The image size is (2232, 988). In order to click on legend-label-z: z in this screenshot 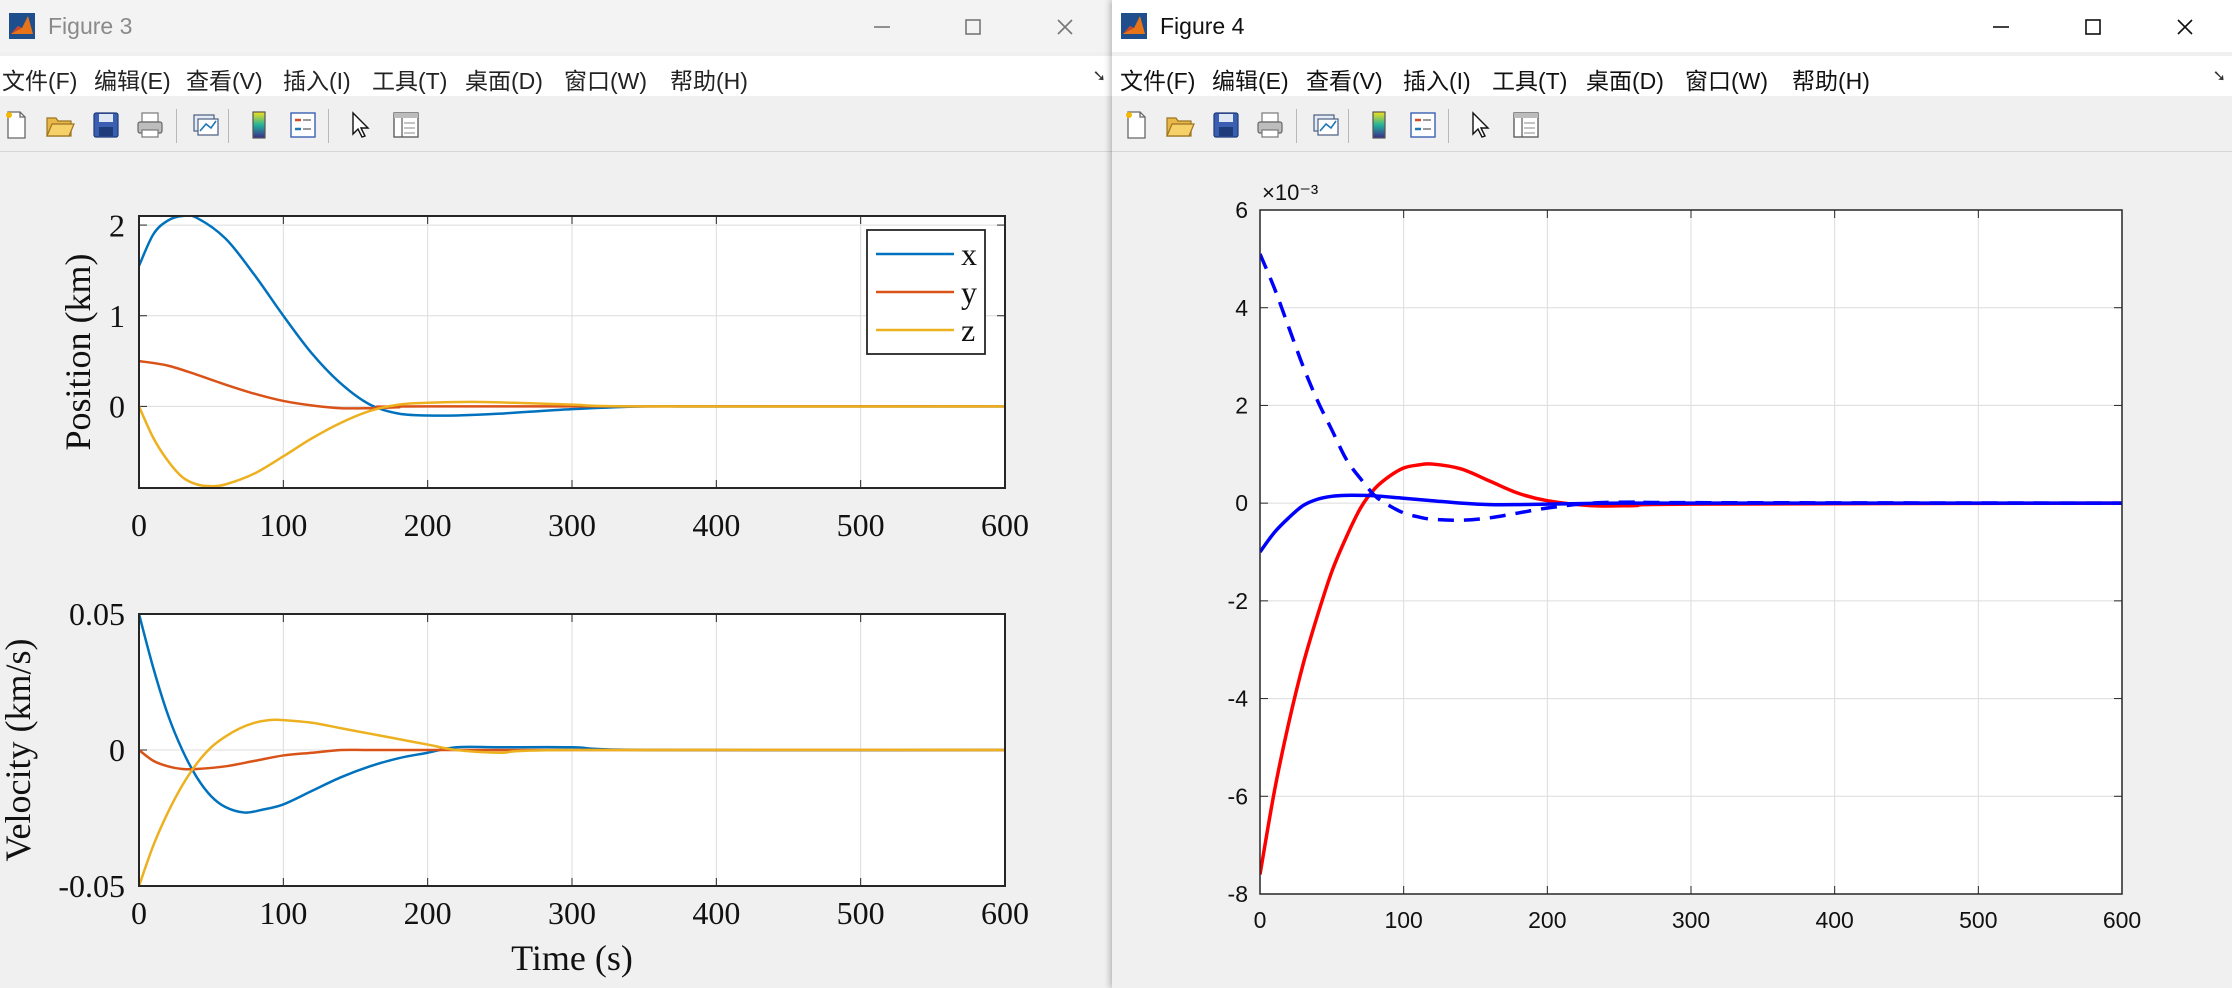, I will do `click(968, 330)`.